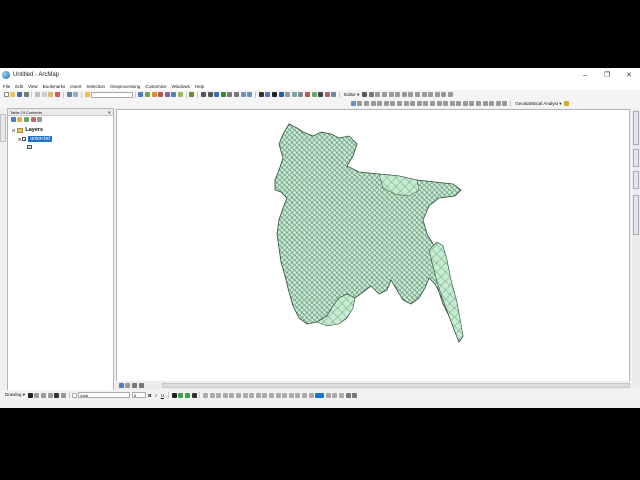 The height and width of the screenshot is (480, 640). I want to click on annotation-icon, so click(472, 103).